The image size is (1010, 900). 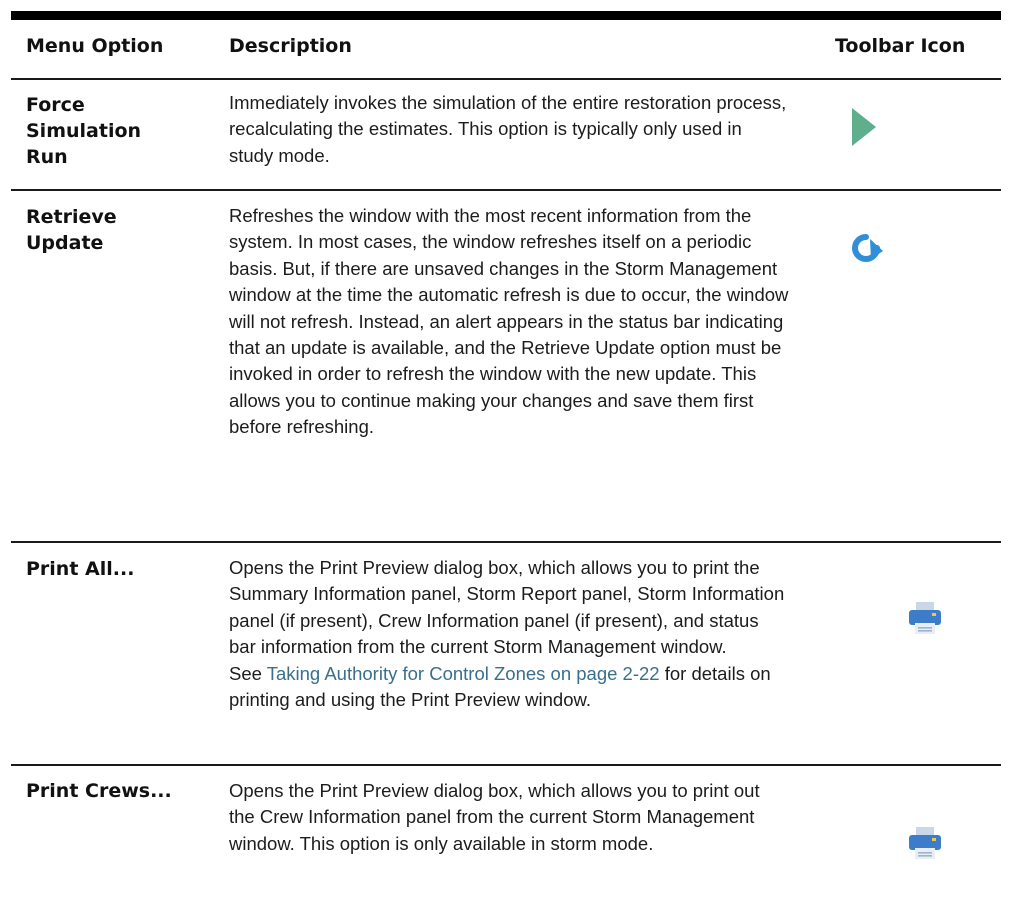 What do you see at coordinates (864, 127) in the screenshot?
I see `play-triangle-icon` at bounding box center [864, 127].